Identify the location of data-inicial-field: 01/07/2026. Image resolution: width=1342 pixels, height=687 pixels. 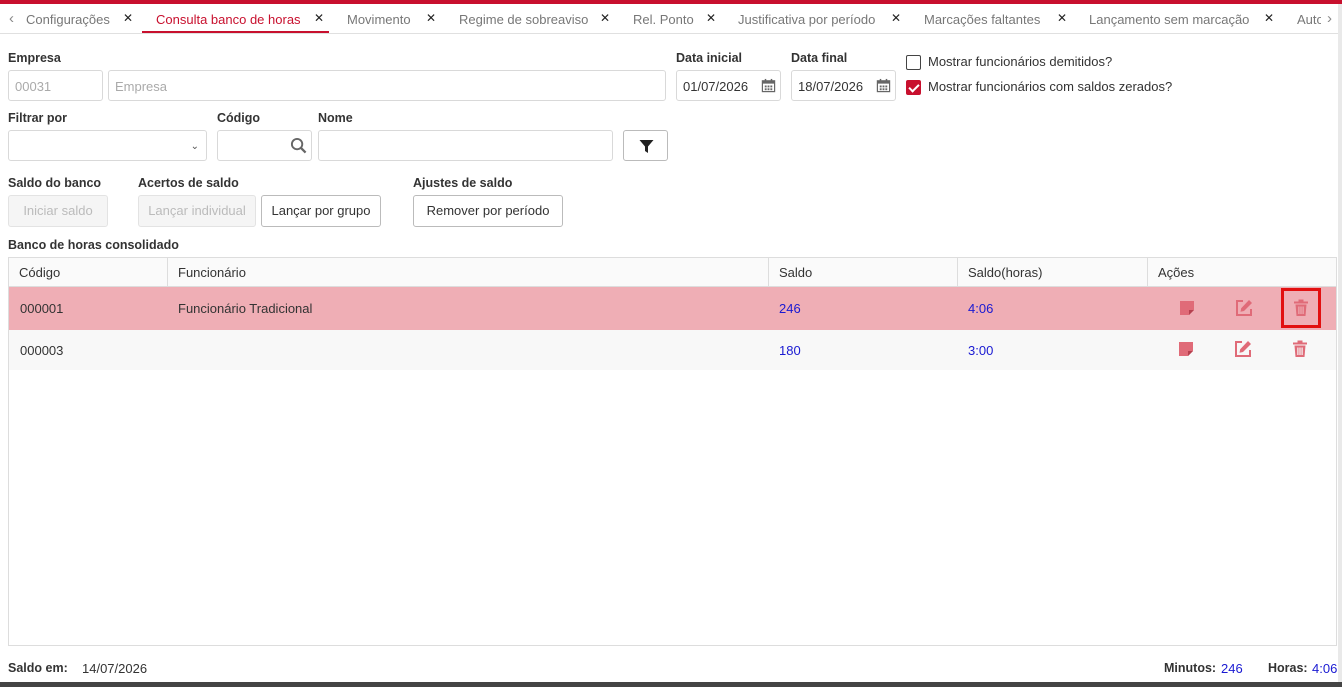
(728, 85).